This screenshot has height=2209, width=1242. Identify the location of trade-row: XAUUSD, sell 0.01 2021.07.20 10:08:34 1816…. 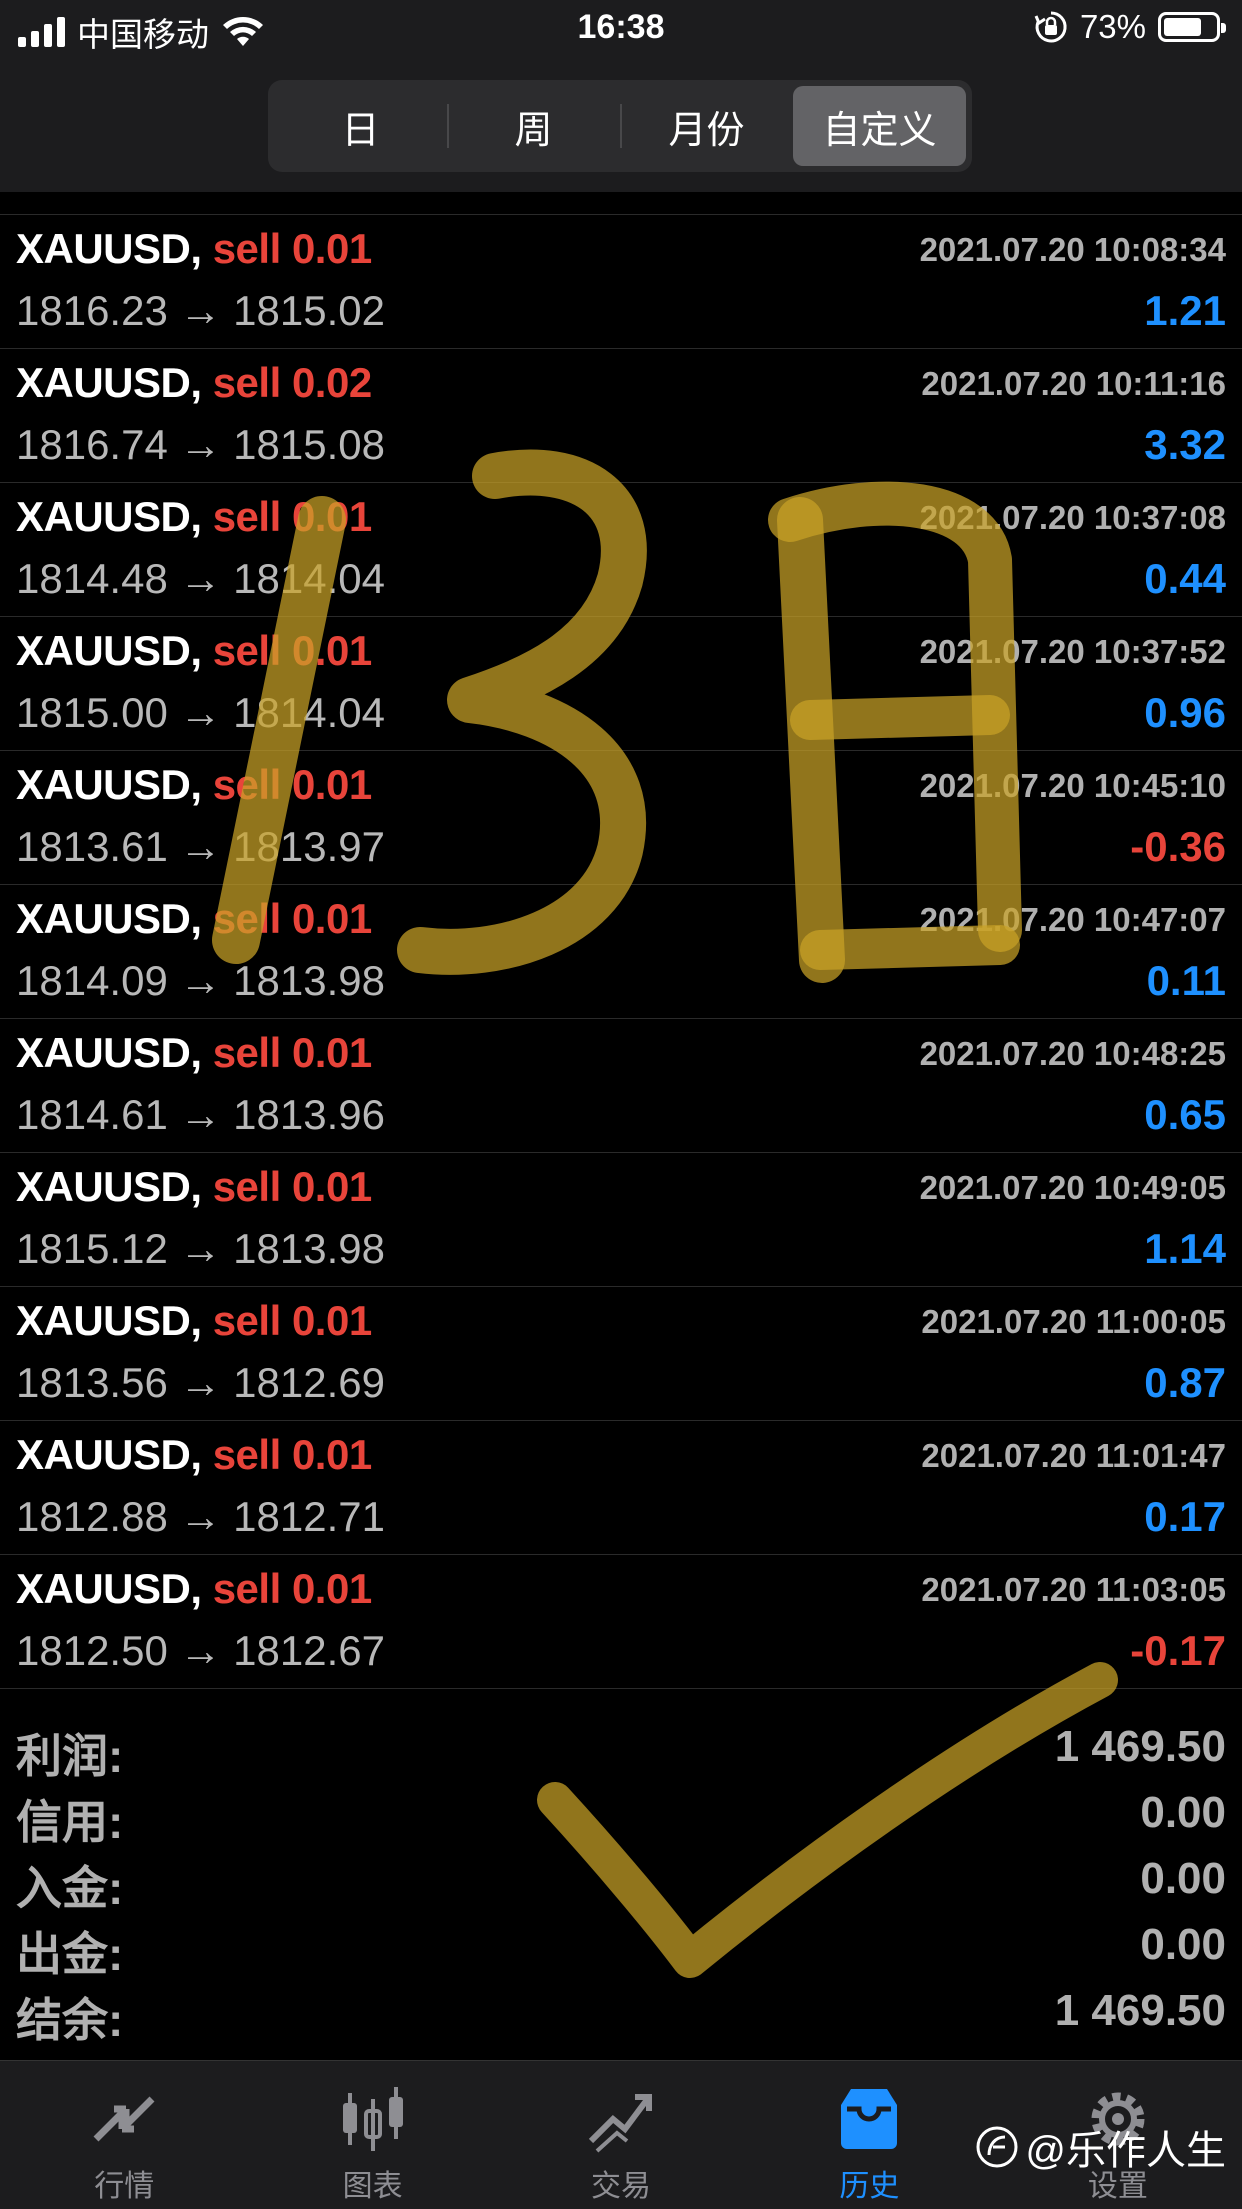
(621, 282).